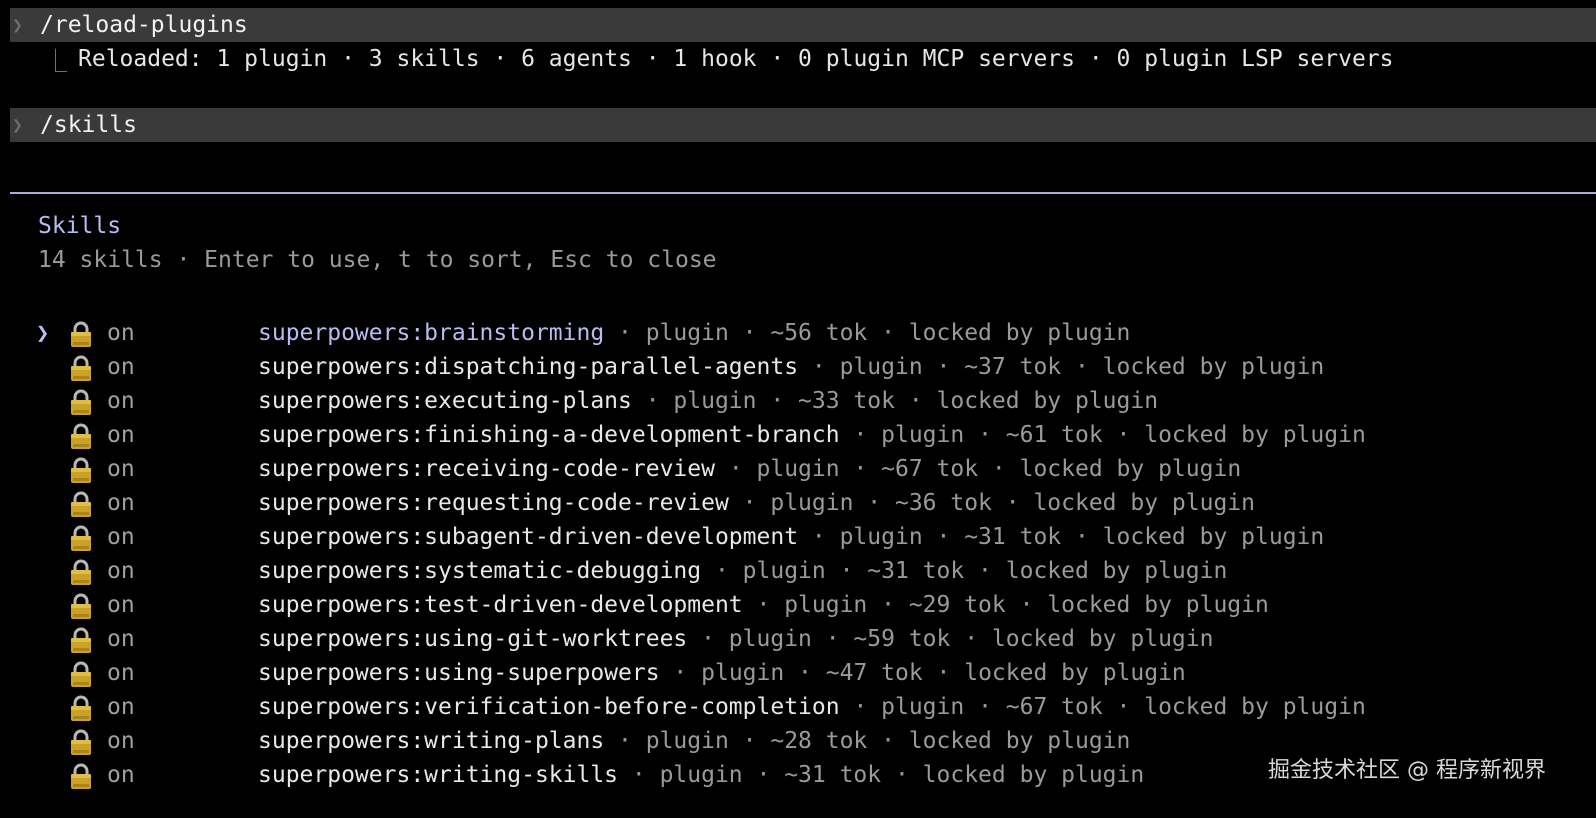 This screenshot has width=1596, height=818. Describe the element at coordinates (1005, 605) in the screenshot. I see `skill-meta: · plugin · ~29 tok · locked by plugin` at that location.